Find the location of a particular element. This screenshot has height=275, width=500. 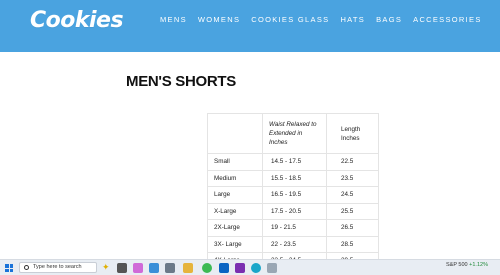

widgets-sparkle-icon: ✦ is located at coordinates (106, 267).